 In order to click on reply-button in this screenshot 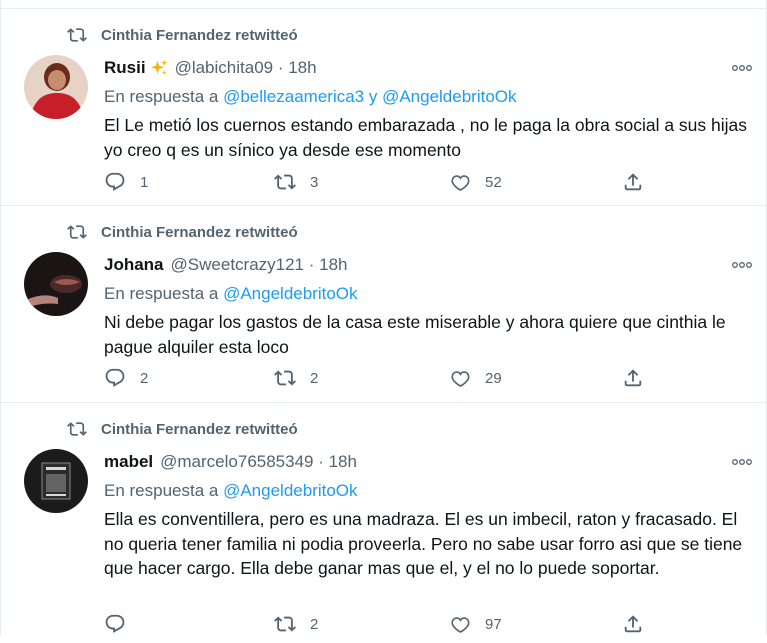, I will do `click(122, 624)`.